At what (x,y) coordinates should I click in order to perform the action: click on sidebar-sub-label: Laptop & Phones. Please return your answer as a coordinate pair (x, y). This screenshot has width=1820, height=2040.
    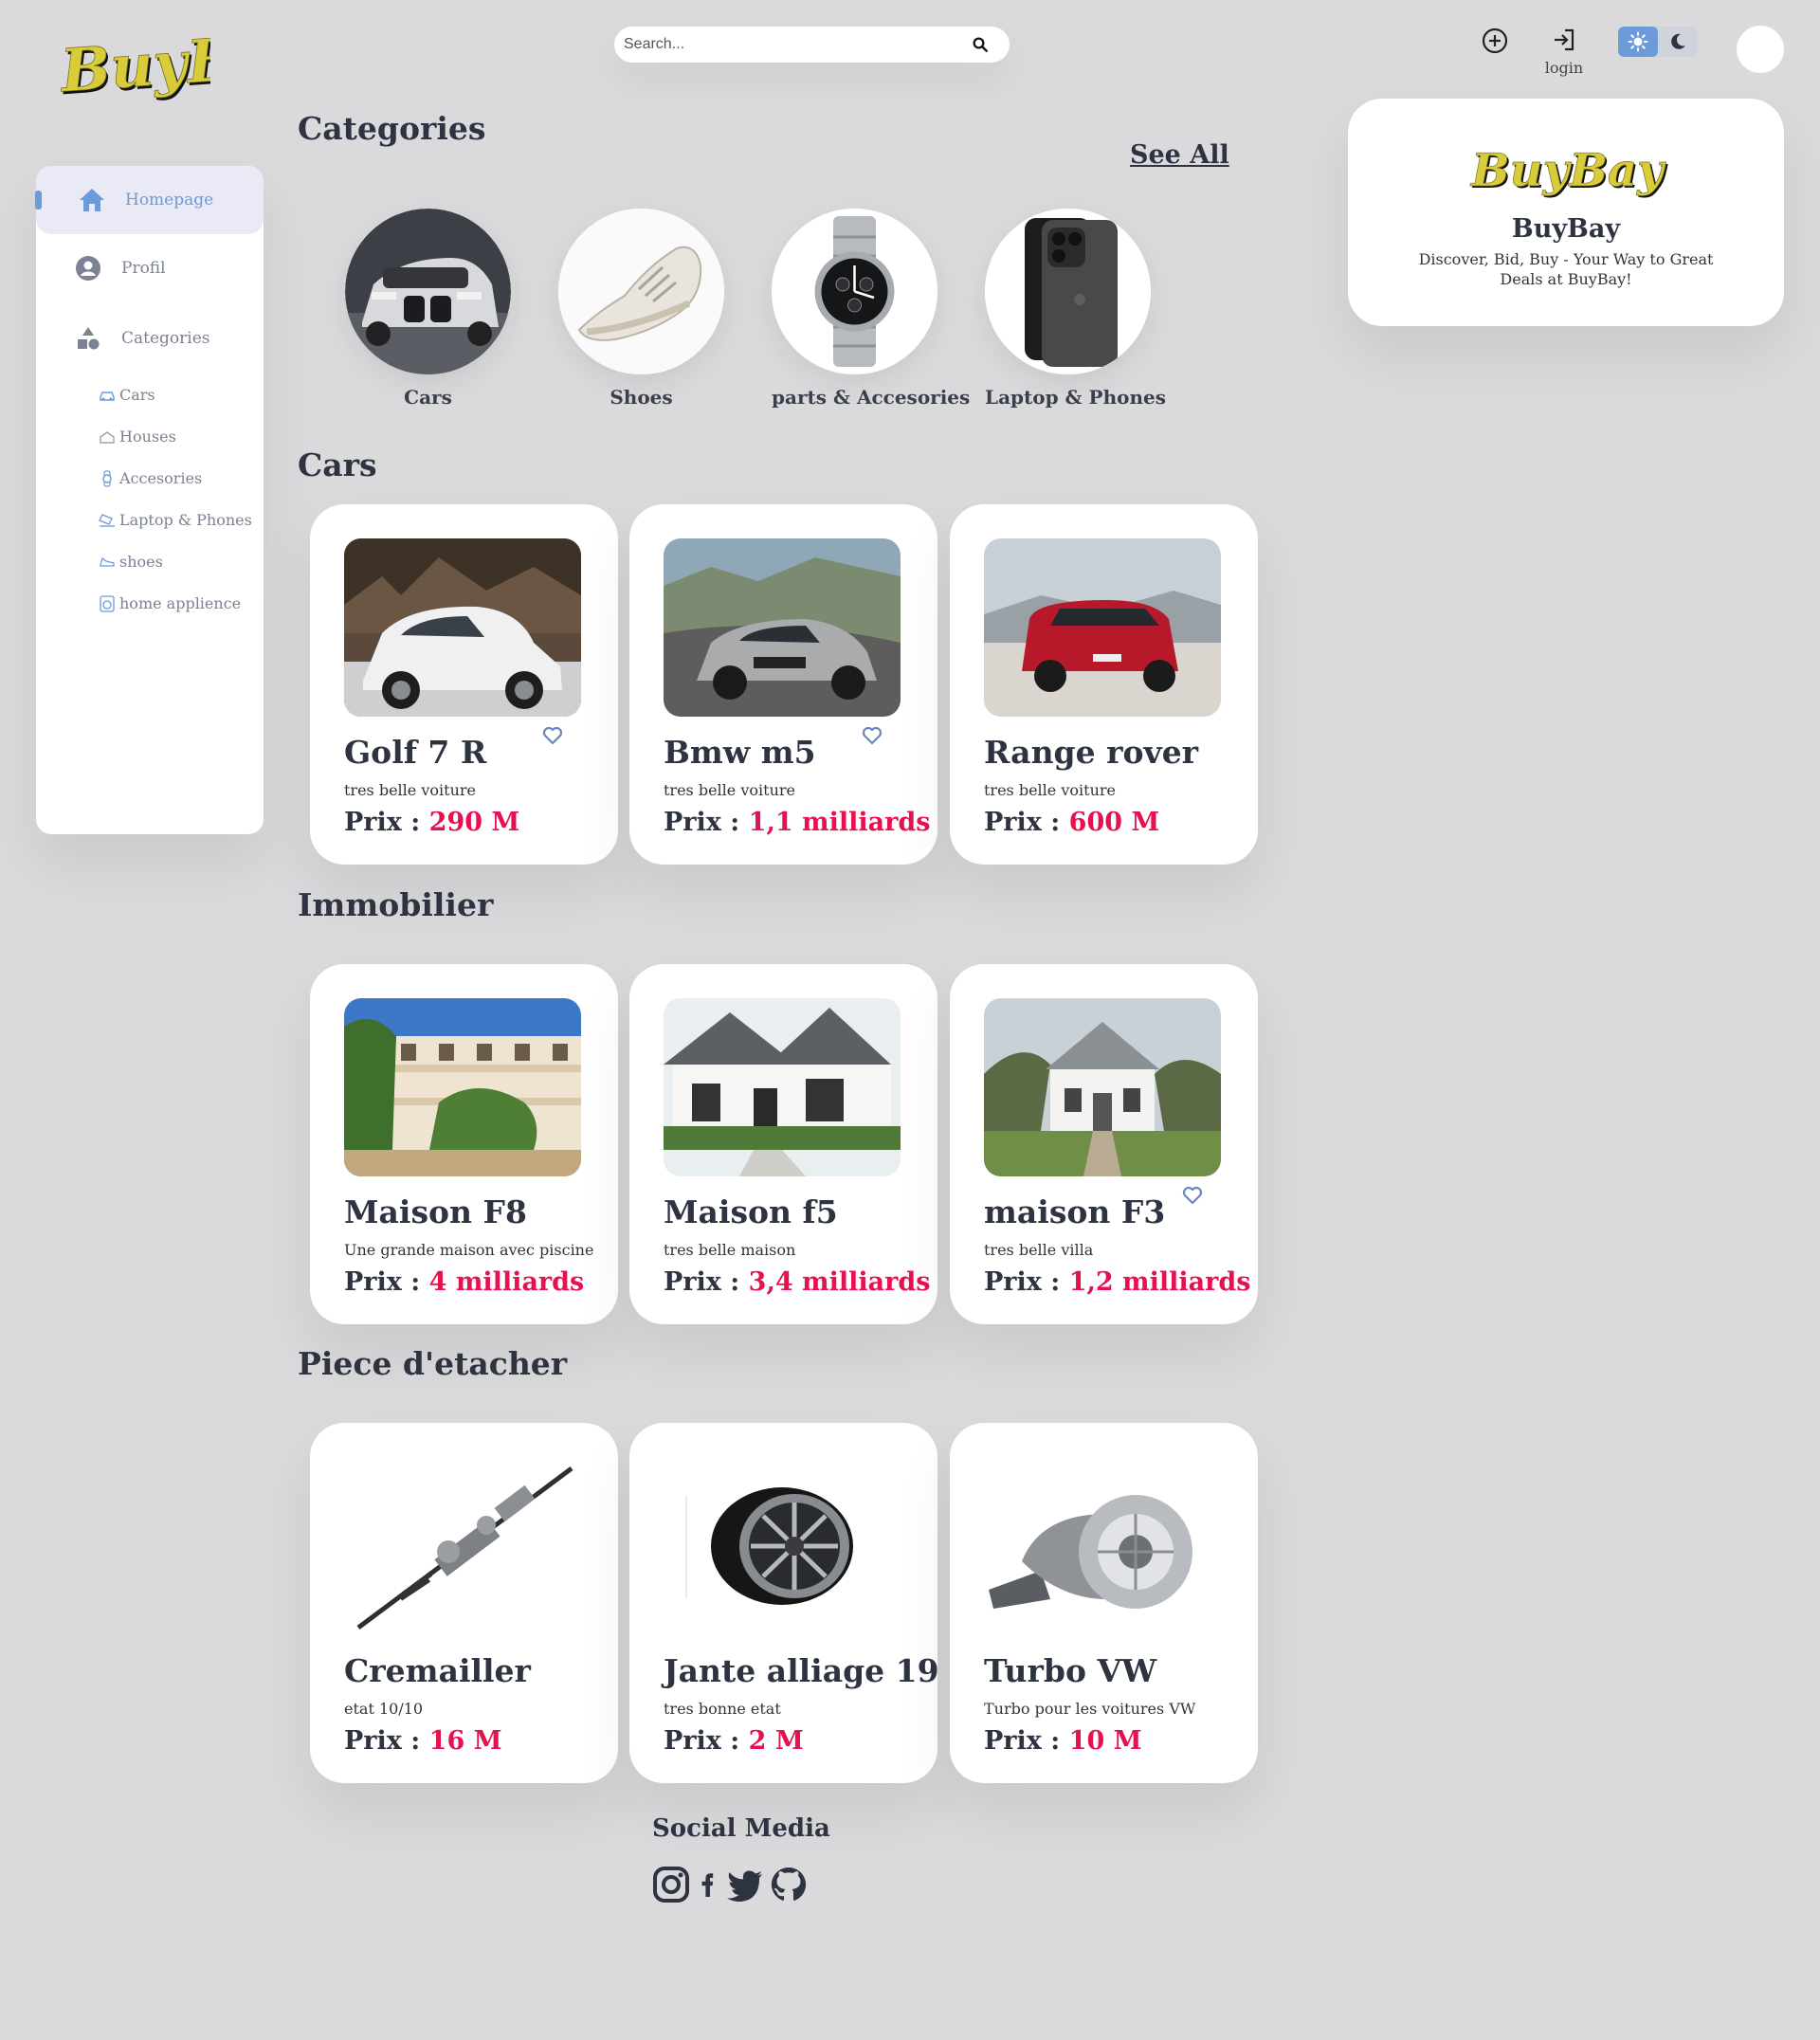
    Looking at the image, I should click on (185, 520).